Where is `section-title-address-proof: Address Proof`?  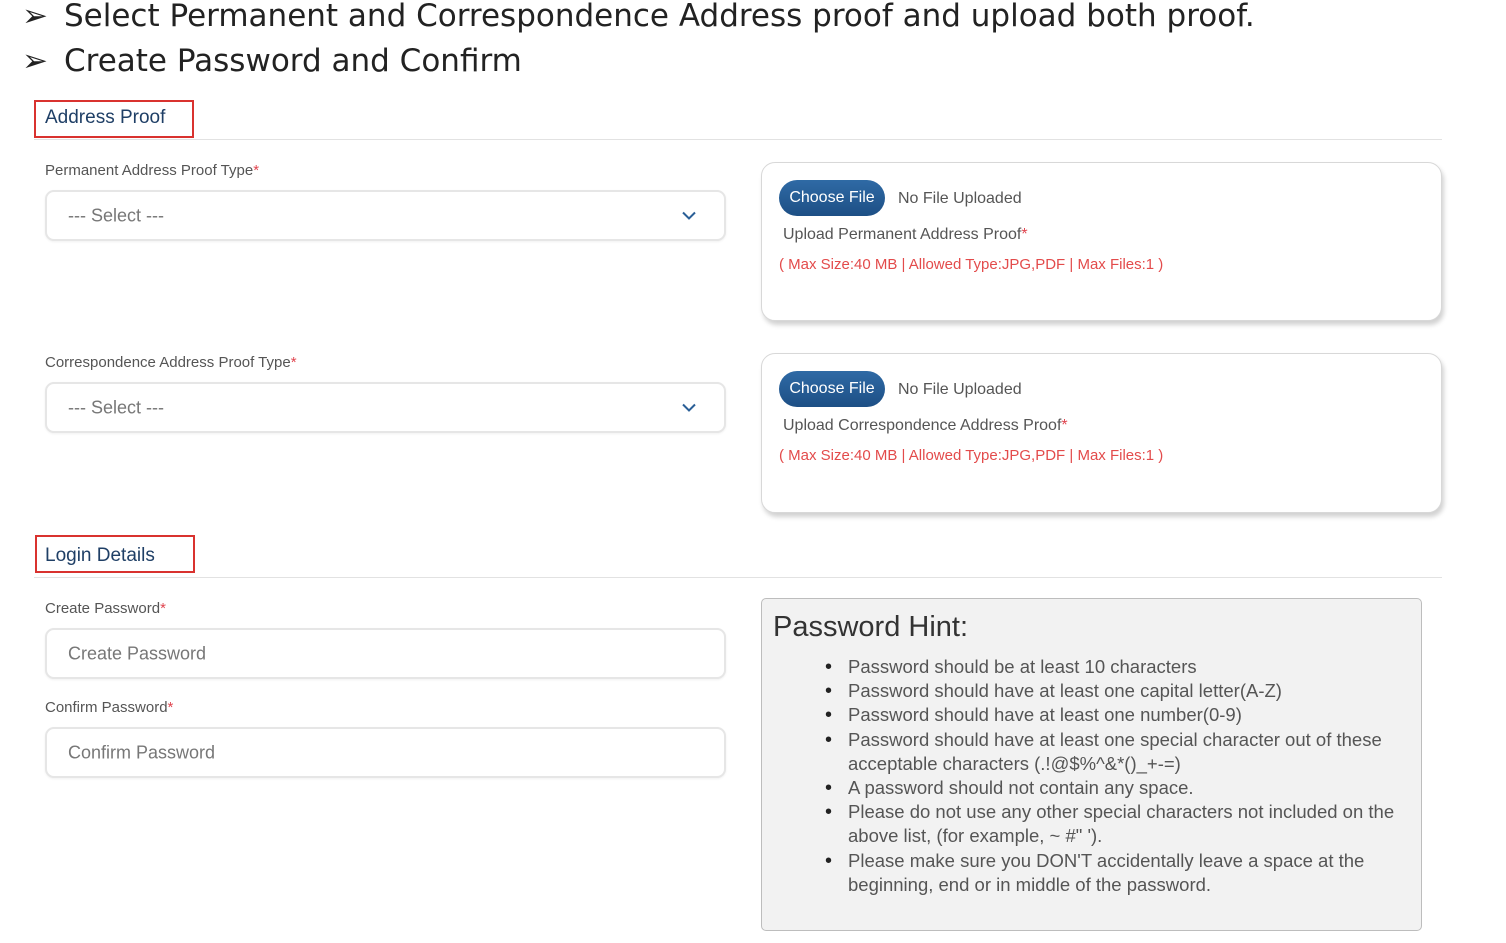
section-title-address-proof: Address Proof is located at coordinates (105, 117).